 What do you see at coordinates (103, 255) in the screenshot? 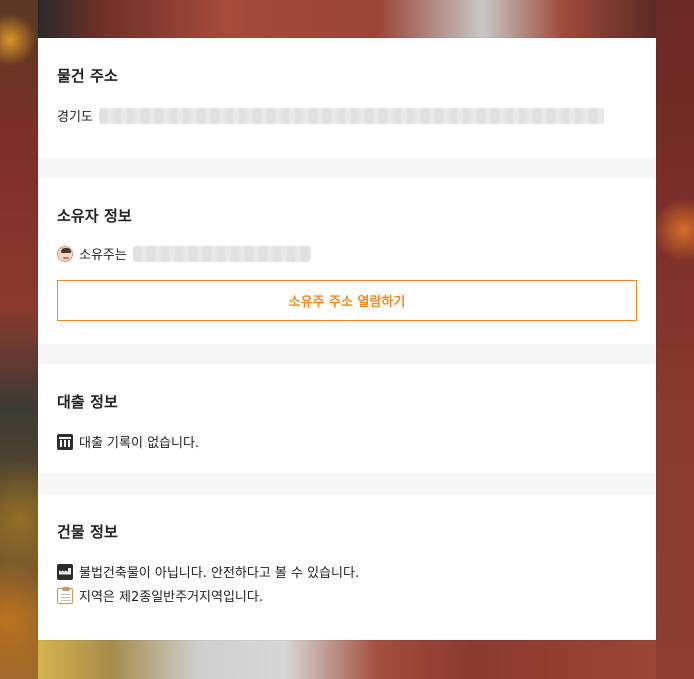
I see `owner-label: 소유주는` at bounding box center [103, 255].